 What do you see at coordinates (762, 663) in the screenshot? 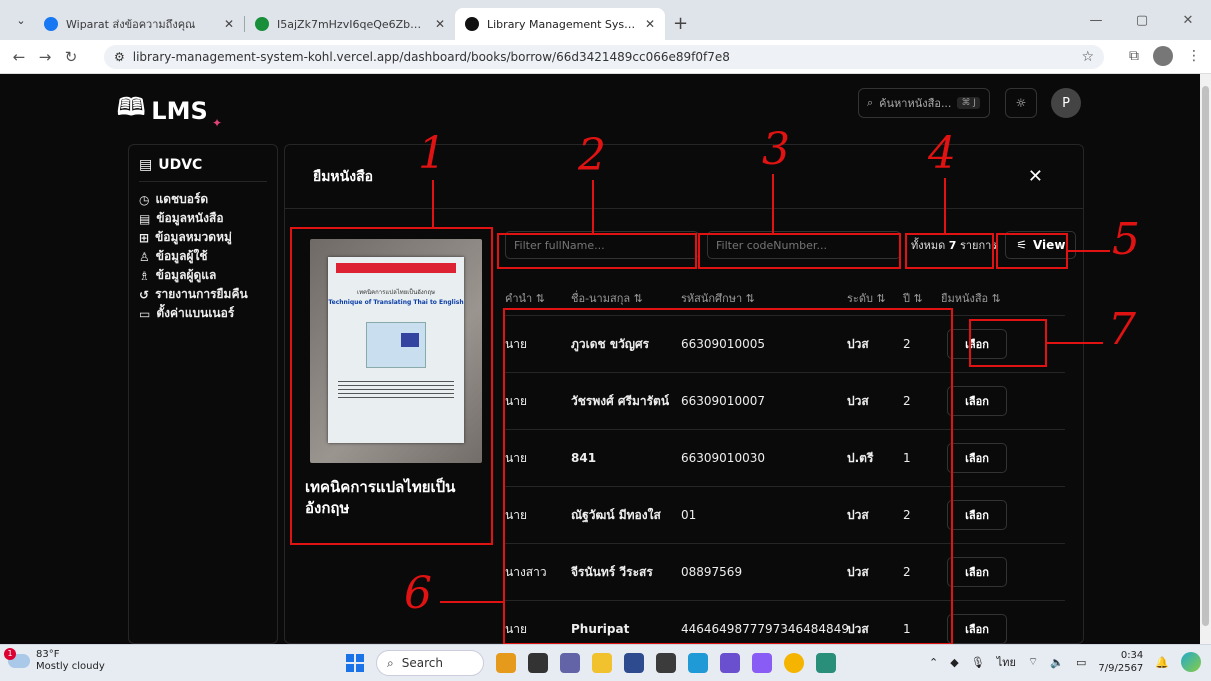
I see `discord-icon` at bounding box center [762, 663].